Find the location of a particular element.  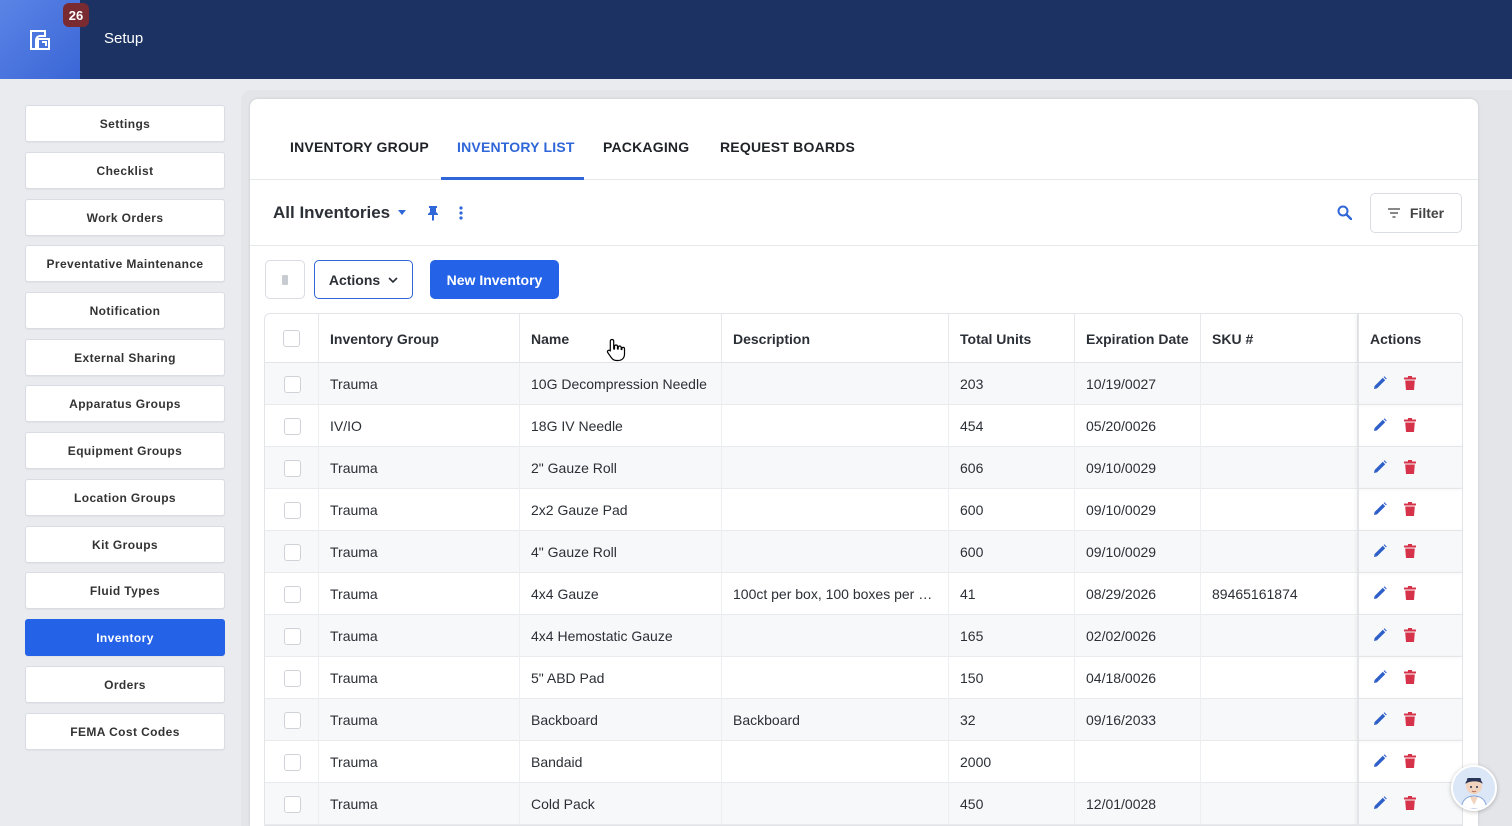

sidebar-item-orders: Orders is located at coordinates (125, 684).